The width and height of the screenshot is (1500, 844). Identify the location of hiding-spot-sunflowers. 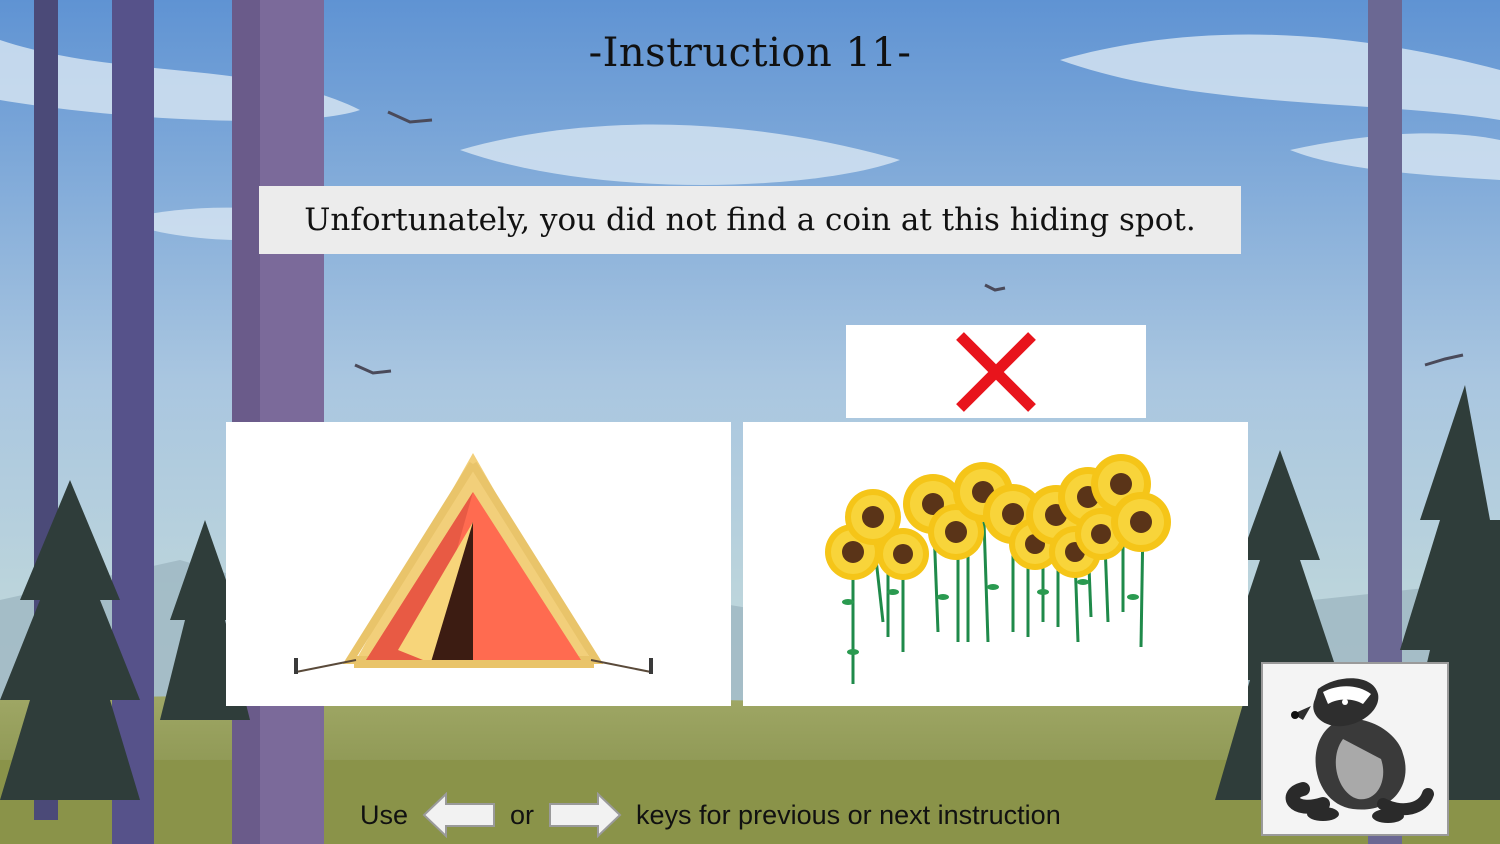
(995, 564).